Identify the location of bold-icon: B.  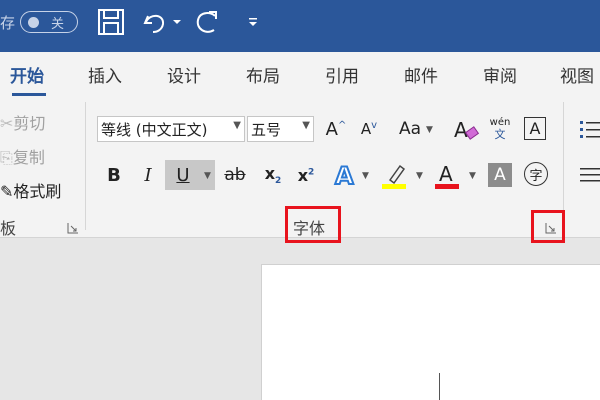
(114, 175).